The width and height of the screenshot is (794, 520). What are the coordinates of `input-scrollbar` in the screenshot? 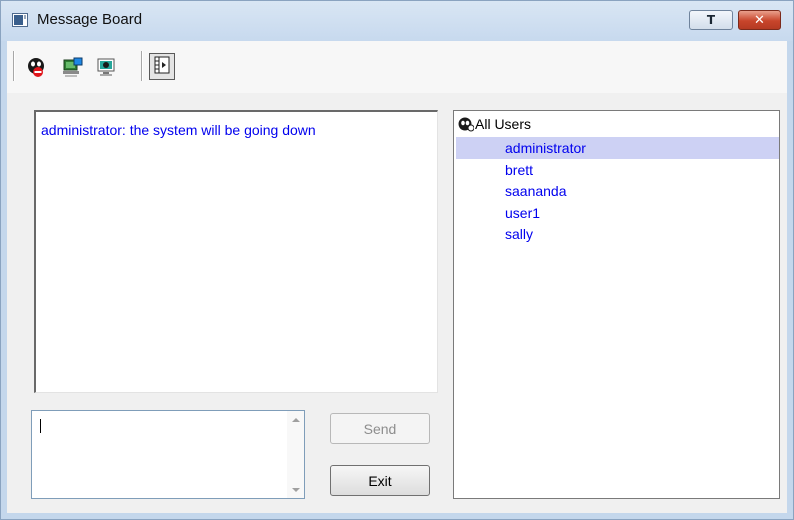 It's located at (295, 454).